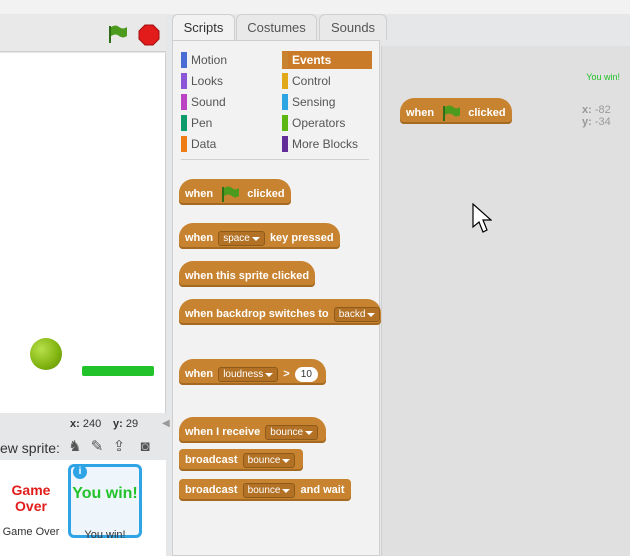 The width and height of the screenshot is (630, 556). Describe the element at coordinates (248, 374) in the screenshot. I see `sensor-dropdown: loudness` at that location.